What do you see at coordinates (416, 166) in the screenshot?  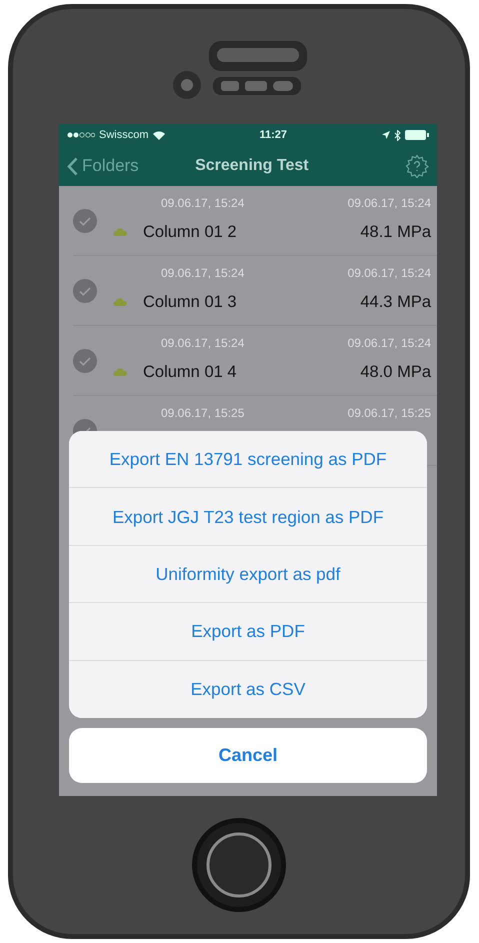 I see `settings-icon` at bounding box center [416, 166].